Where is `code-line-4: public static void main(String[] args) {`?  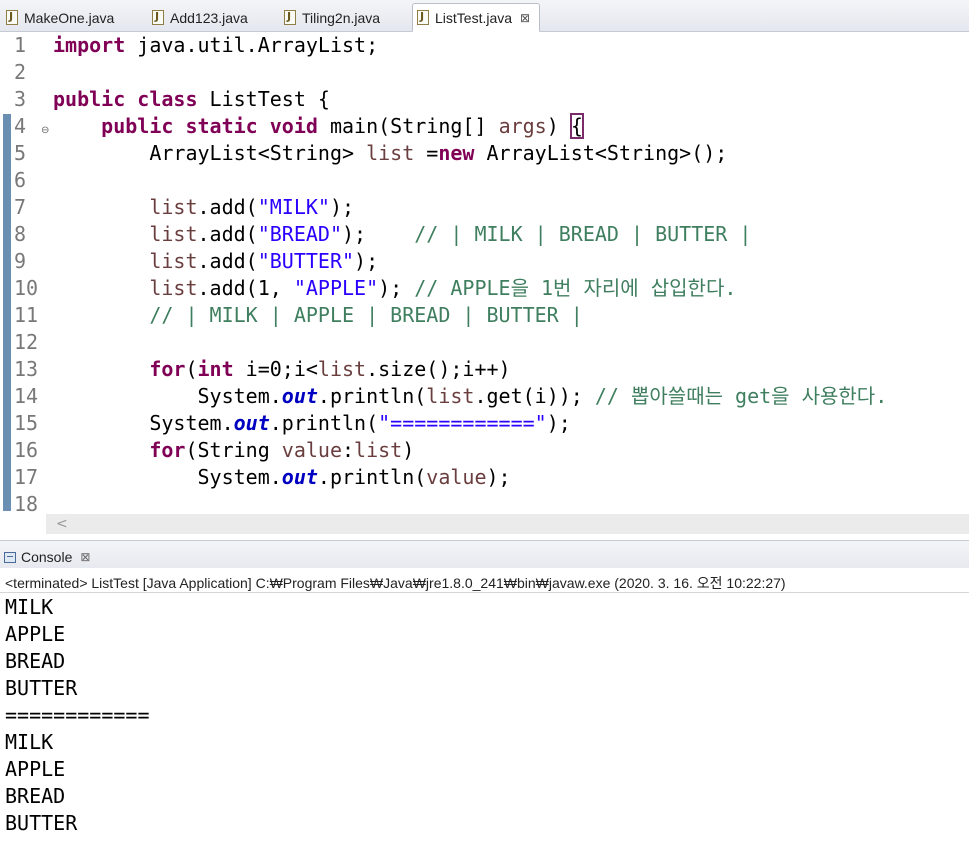
code-line-4: public static void main(String[] args) { is located at coordinates (511, 126).